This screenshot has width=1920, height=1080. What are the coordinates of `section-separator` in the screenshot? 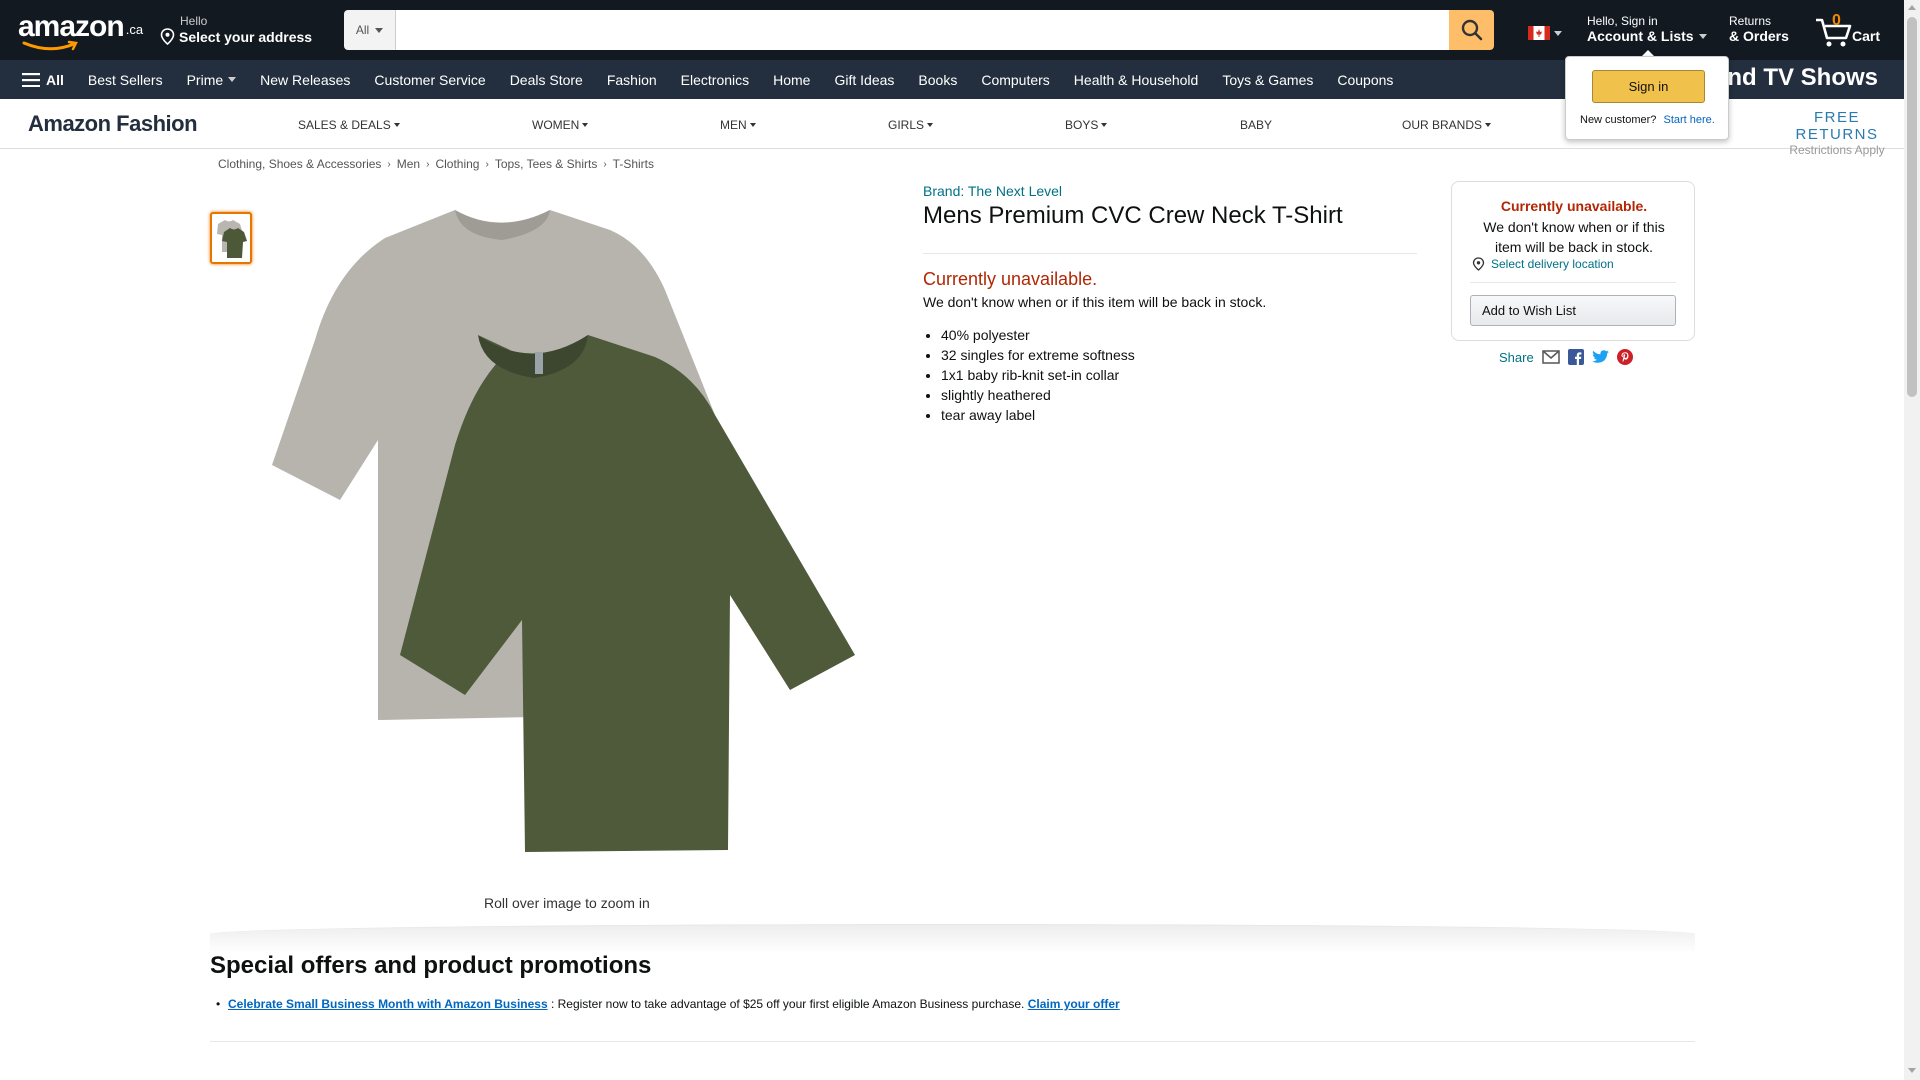 It's located at (952, 939).